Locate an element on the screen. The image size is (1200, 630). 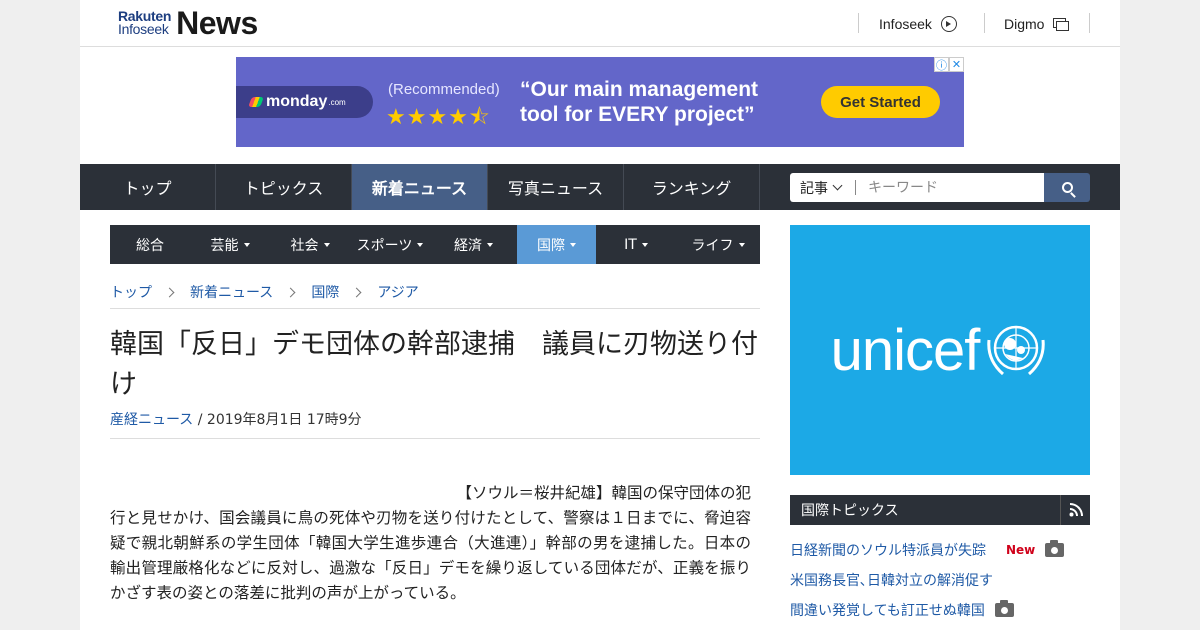
topic-link: 日経新聞のソウル特派員が失踪 is located at coordinates (888, 550).